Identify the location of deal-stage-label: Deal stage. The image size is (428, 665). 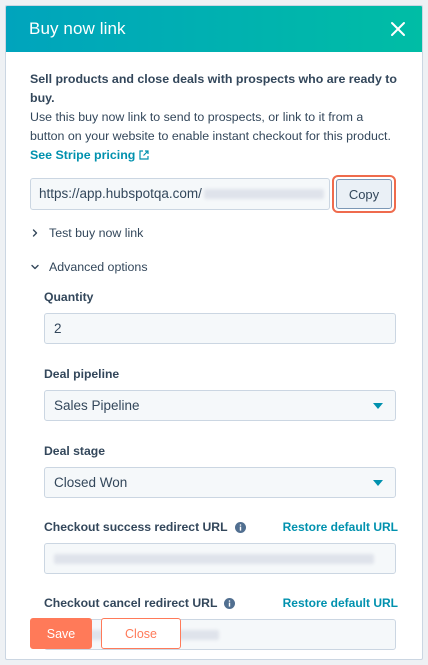
(74, 451).